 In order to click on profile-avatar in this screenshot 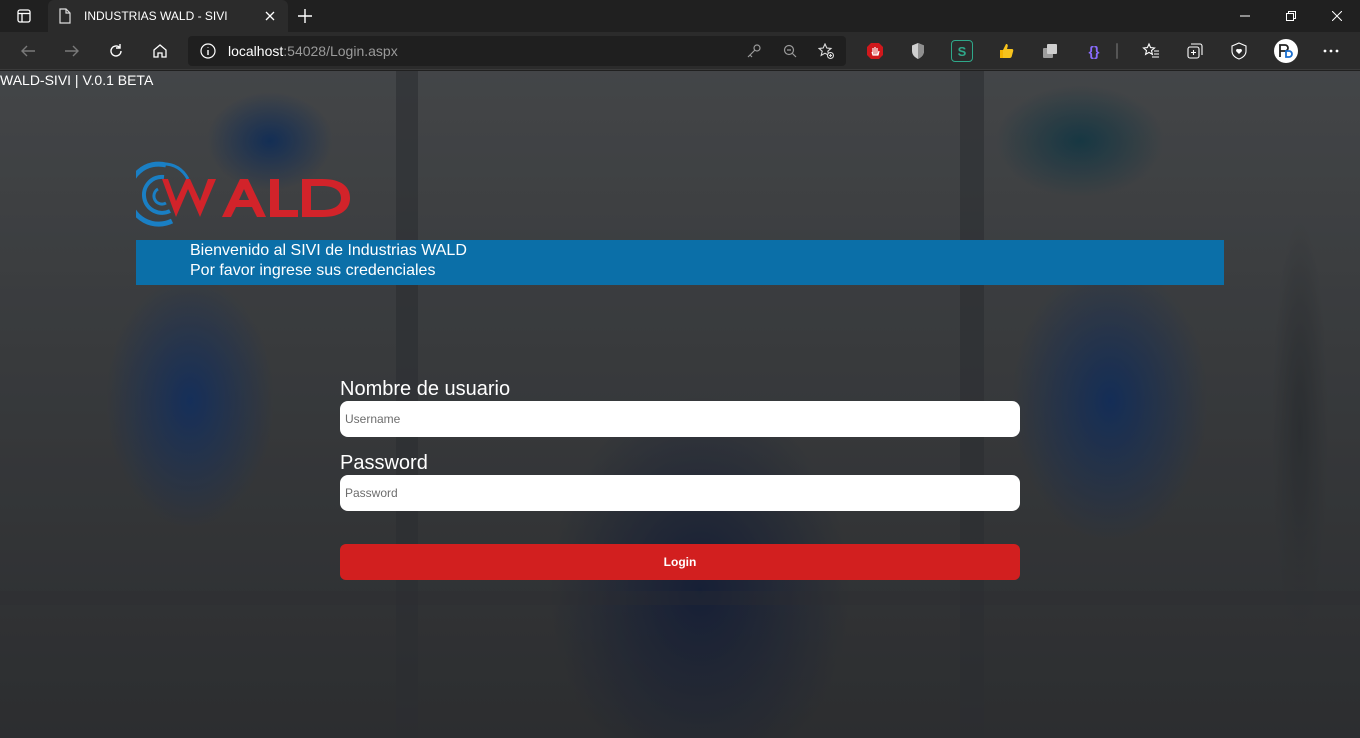, I will do `click(1286, 51)`.